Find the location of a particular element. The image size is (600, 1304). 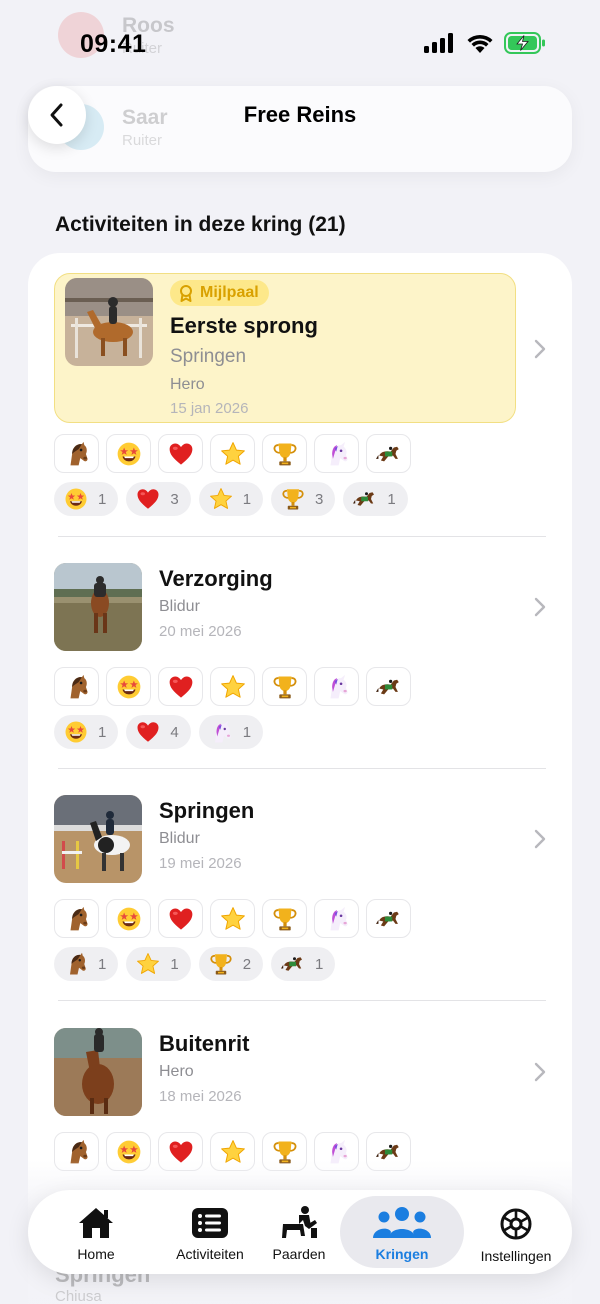

activity-date: 18 mei 2026 is located at coordinates (200, 1096).